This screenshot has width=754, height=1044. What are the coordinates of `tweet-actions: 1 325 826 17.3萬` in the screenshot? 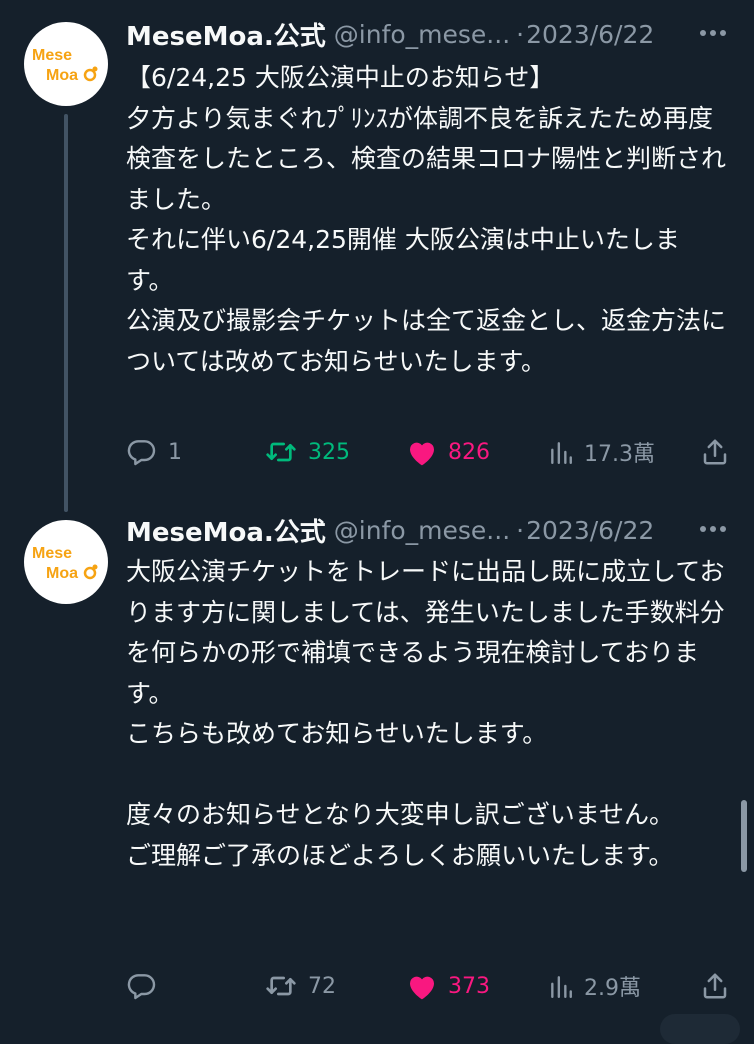 It's located at (428, 452).